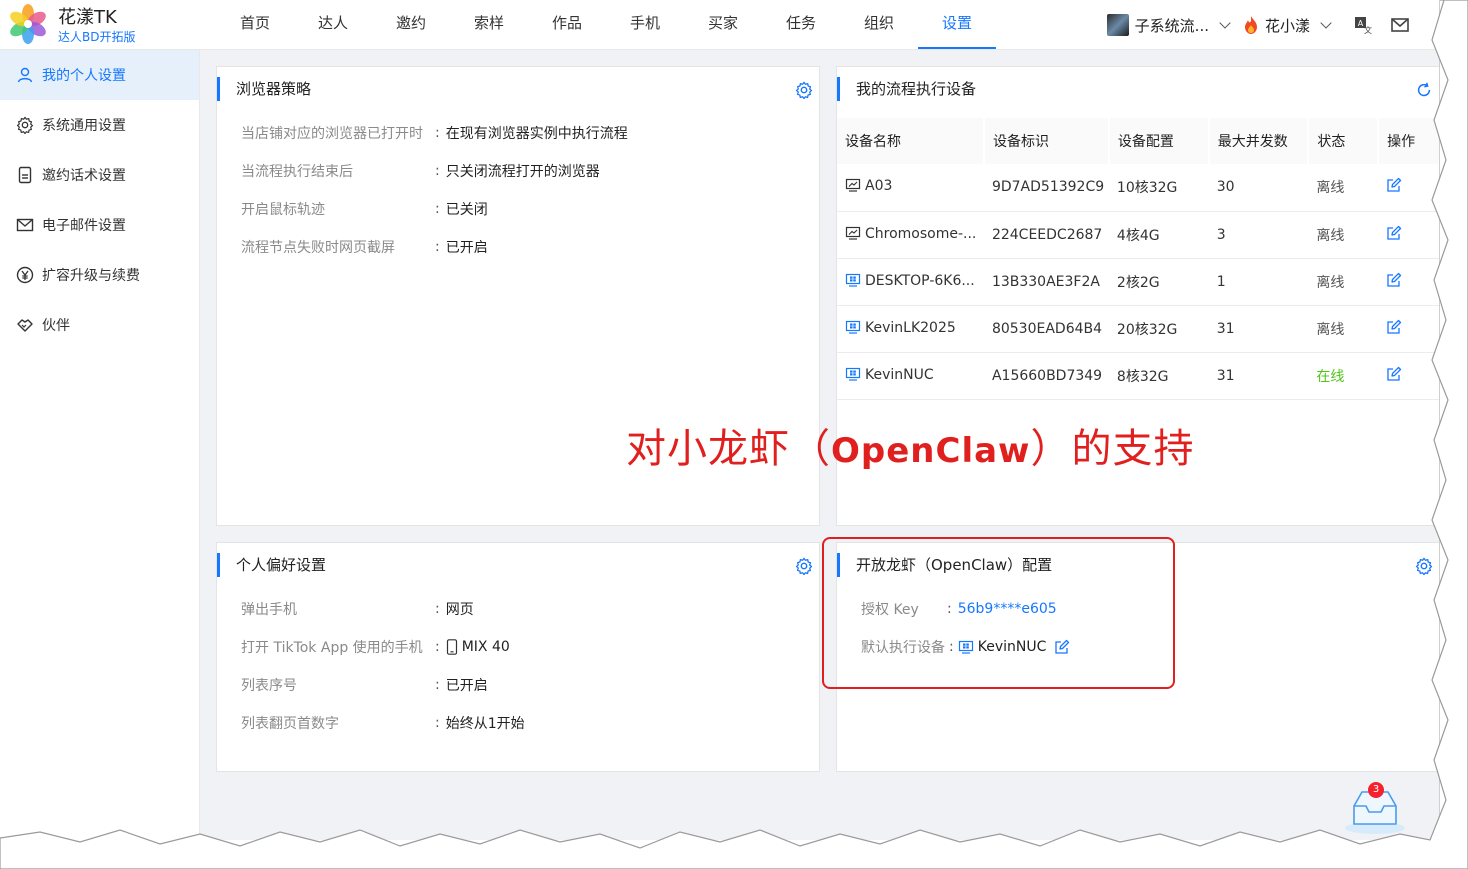  What do you see at coordinates (84, 76) in the screenshot?
I see `sidebar-item-label: 我的个人设置` at bounding box center [84, 76].